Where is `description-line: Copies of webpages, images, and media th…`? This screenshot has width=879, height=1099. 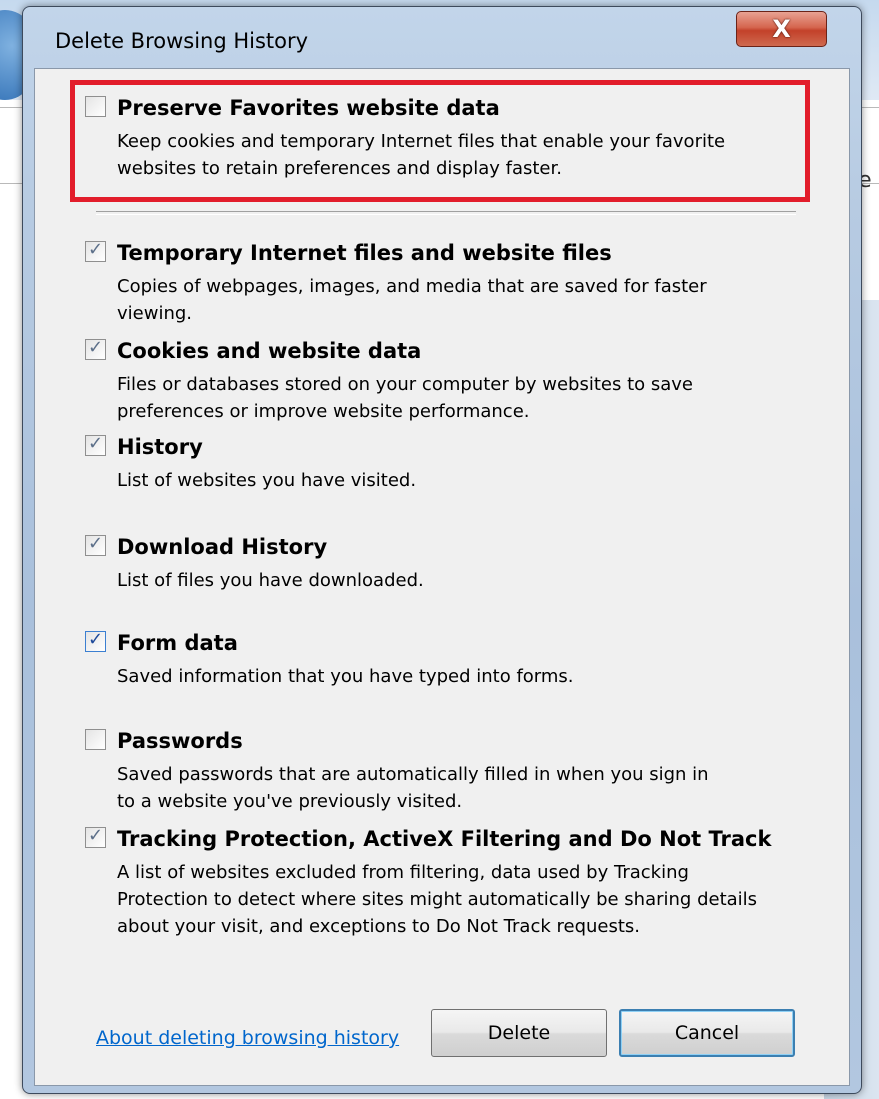
description-line: Copies of webpages, images, and media th… is located at coordinates (412, 286).